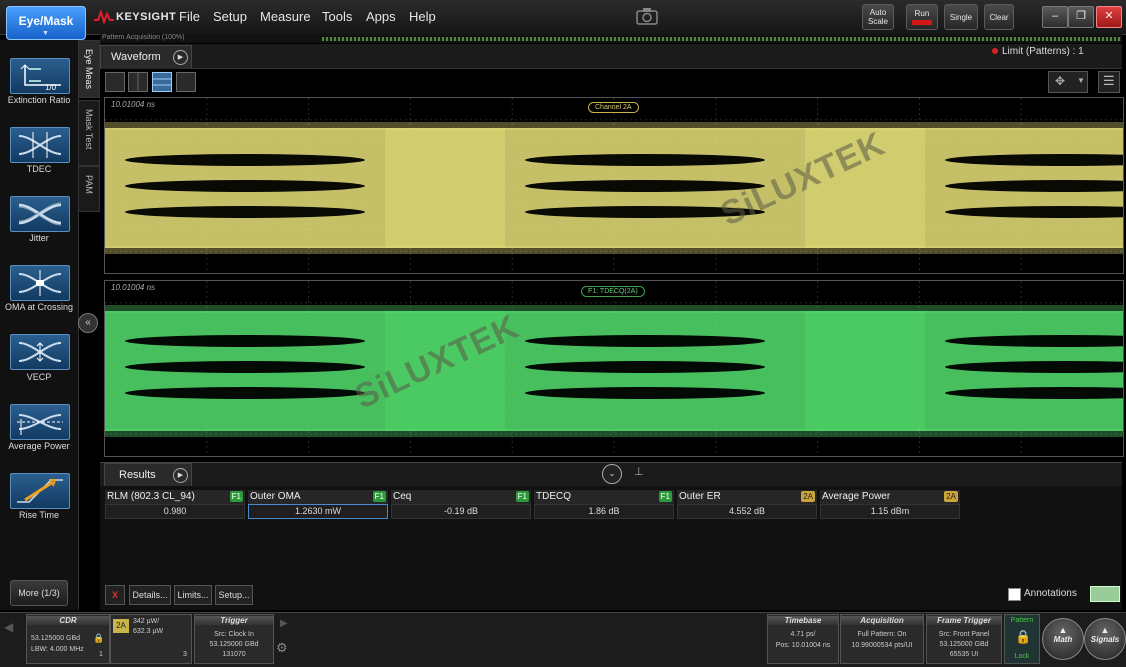  Describe the element at coordinates (40, 76) in the screenshot. I see `extinction-ratio-button: 1/0` at that location.